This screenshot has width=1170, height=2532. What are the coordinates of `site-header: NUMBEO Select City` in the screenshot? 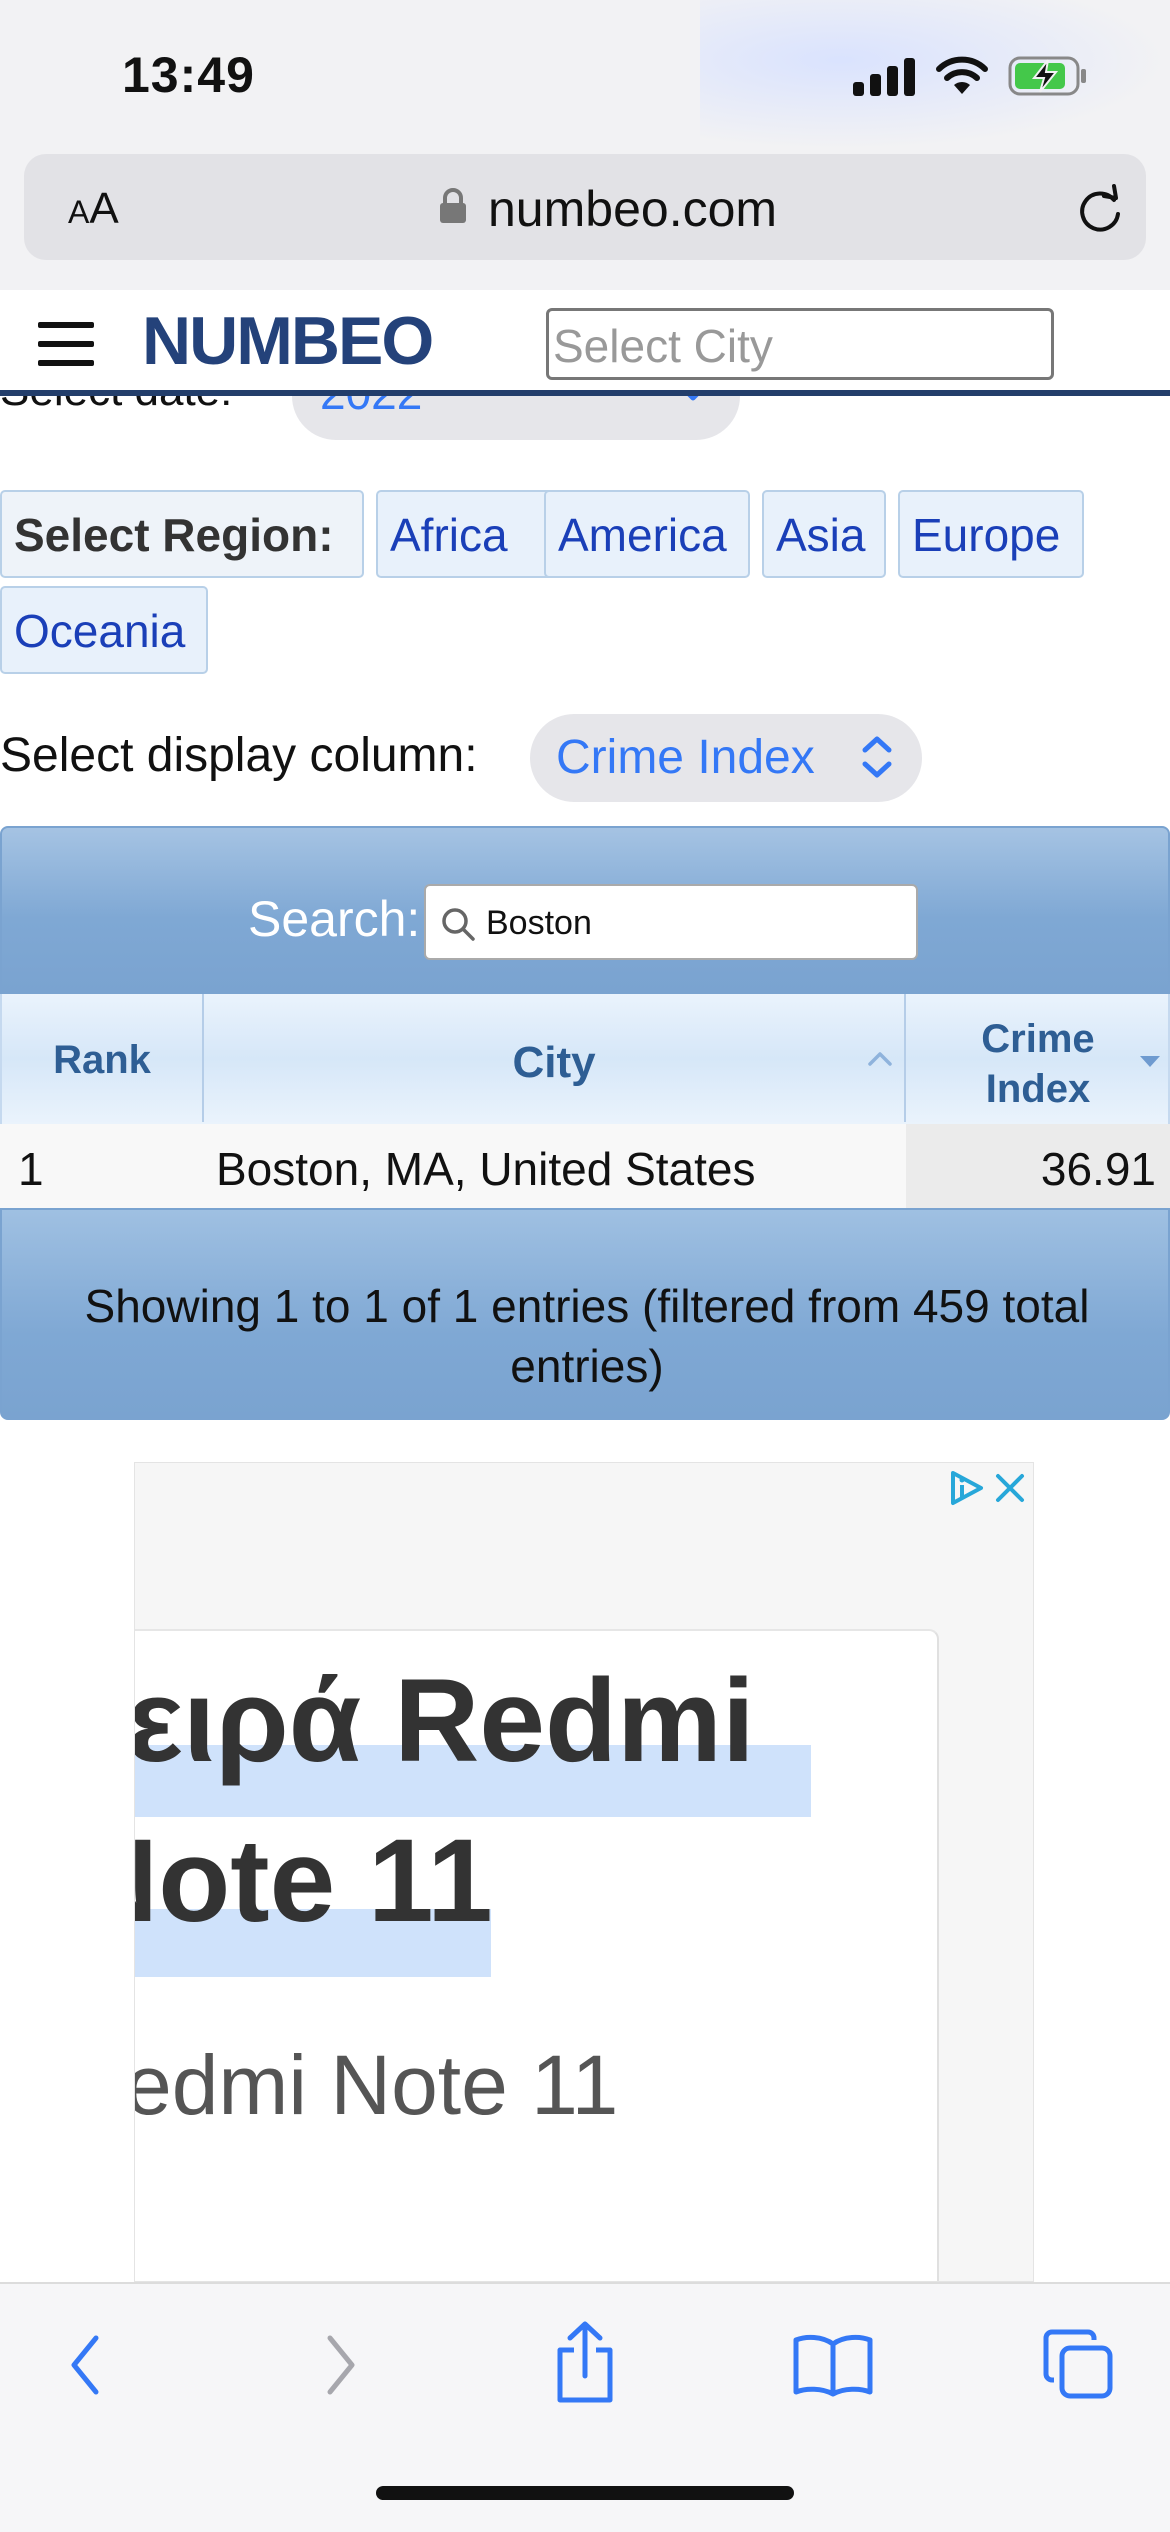 It's located at (585, 343).